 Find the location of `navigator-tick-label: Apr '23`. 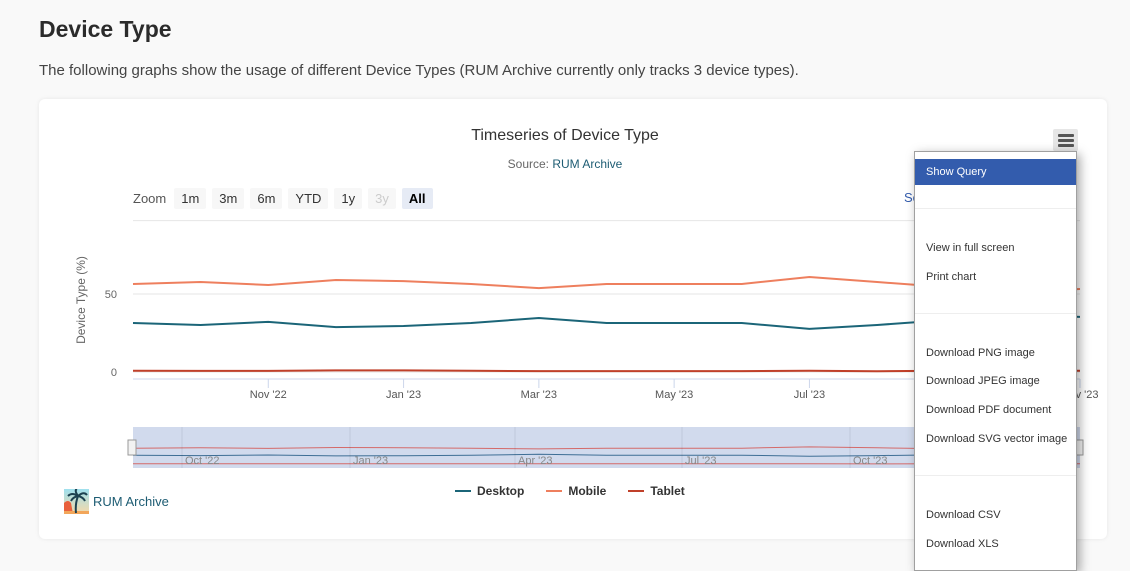

navigator-tick-label: Apr '23 is located at coordinates (535, 461).